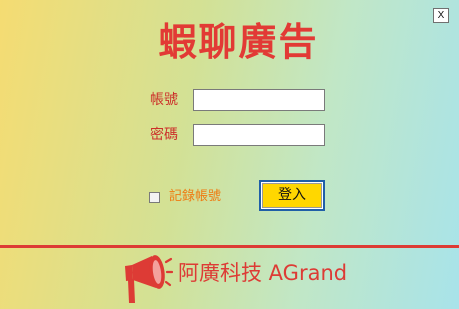 This screenshot has height=309, width=459. Describe the element at coordinates (238, 42) in the screenshot. I see `app-title: 蝦聊廣告` at that location.